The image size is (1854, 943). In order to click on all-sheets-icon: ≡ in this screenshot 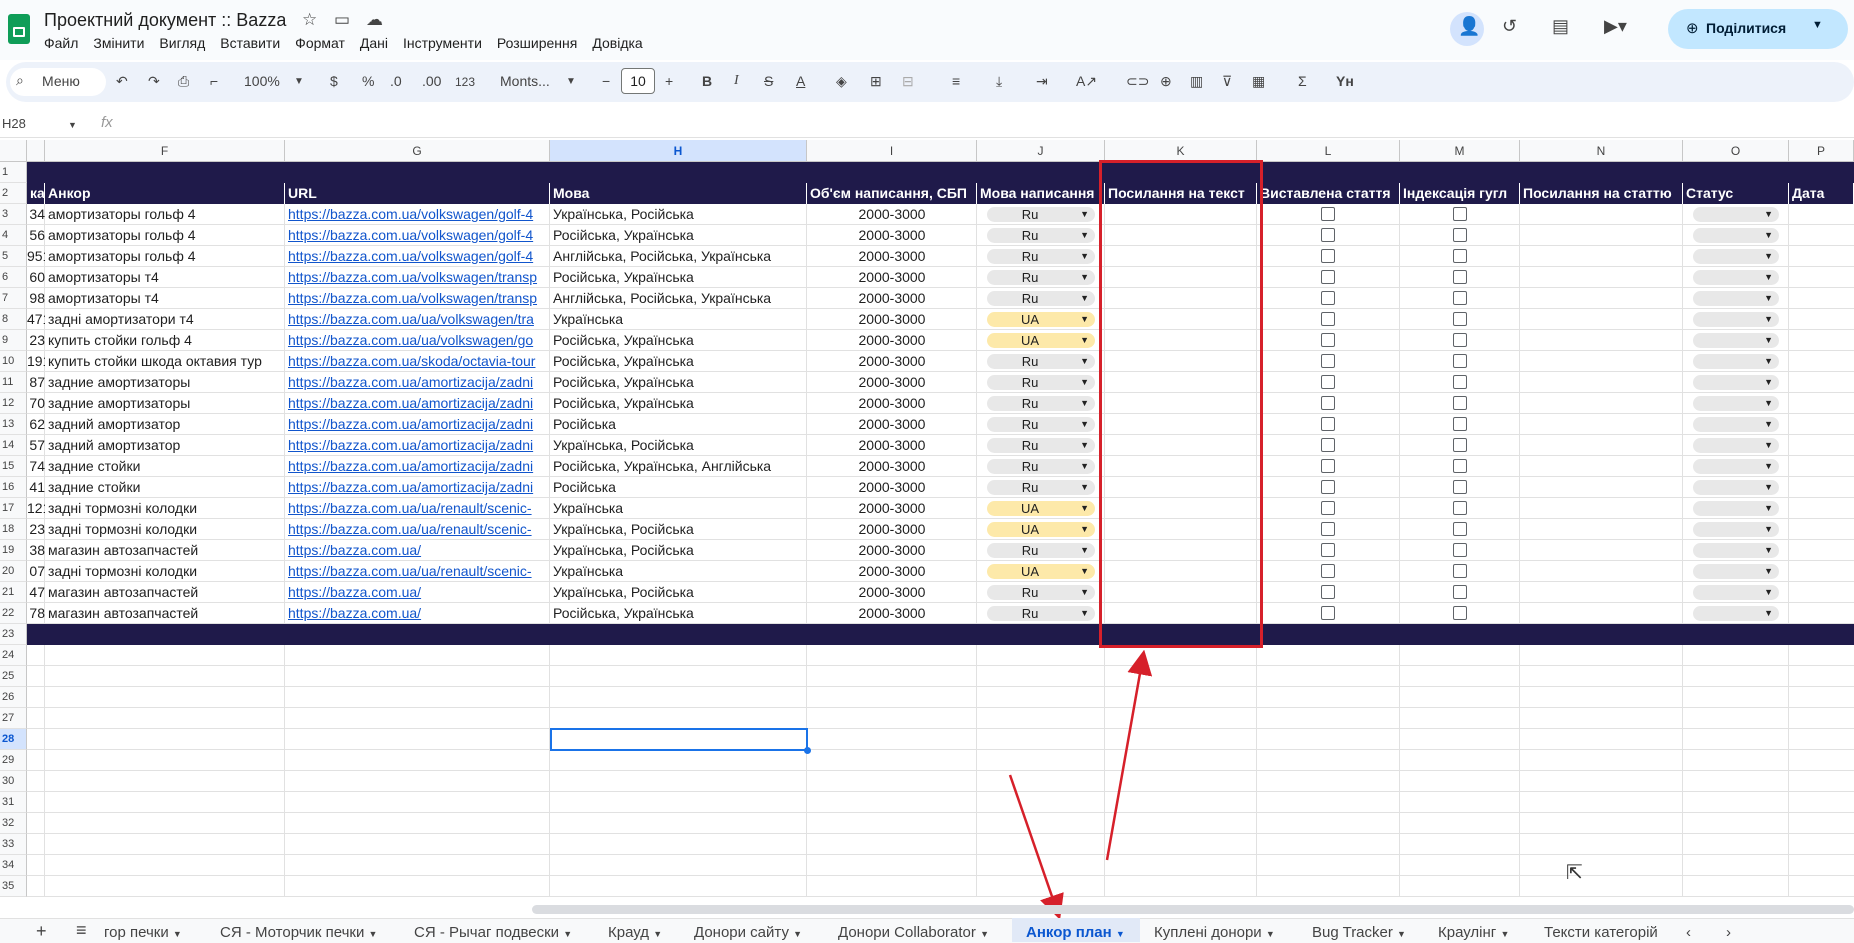, I will do `click(81, 930)`.